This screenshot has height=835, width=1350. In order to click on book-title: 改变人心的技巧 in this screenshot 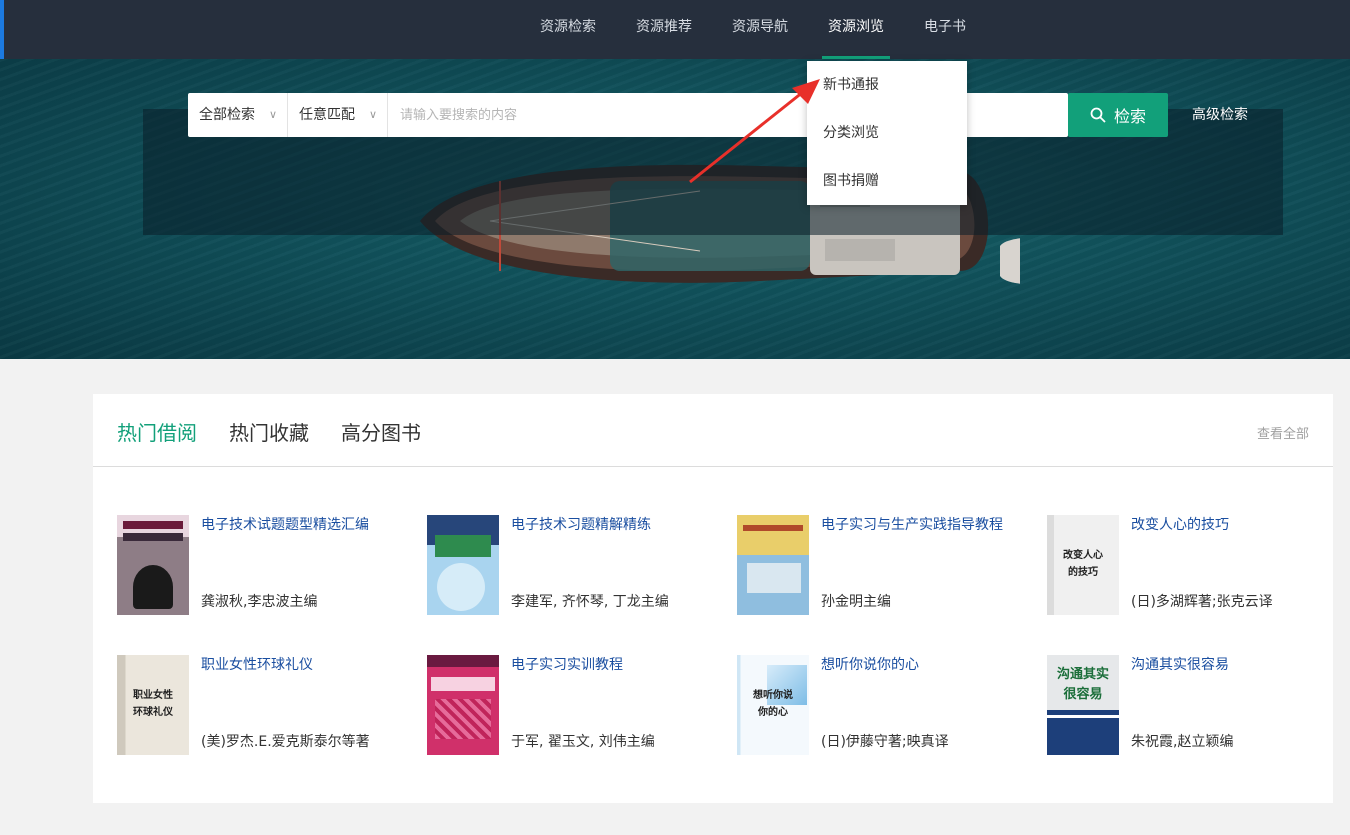, I will do `click(1231, 525)`.